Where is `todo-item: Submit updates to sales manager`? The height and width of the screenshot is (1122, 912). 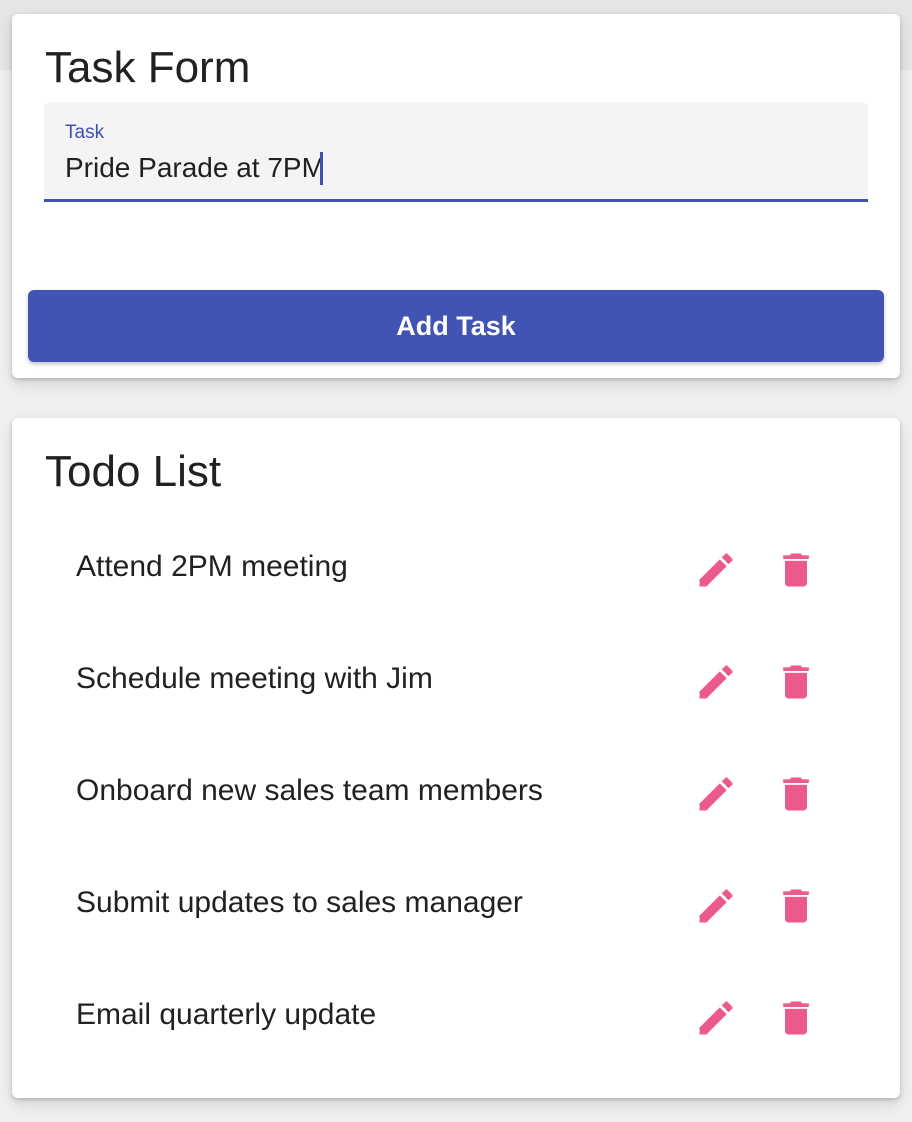
todo-item: Submit updates to sales manager is located at coordinates (456, 906).